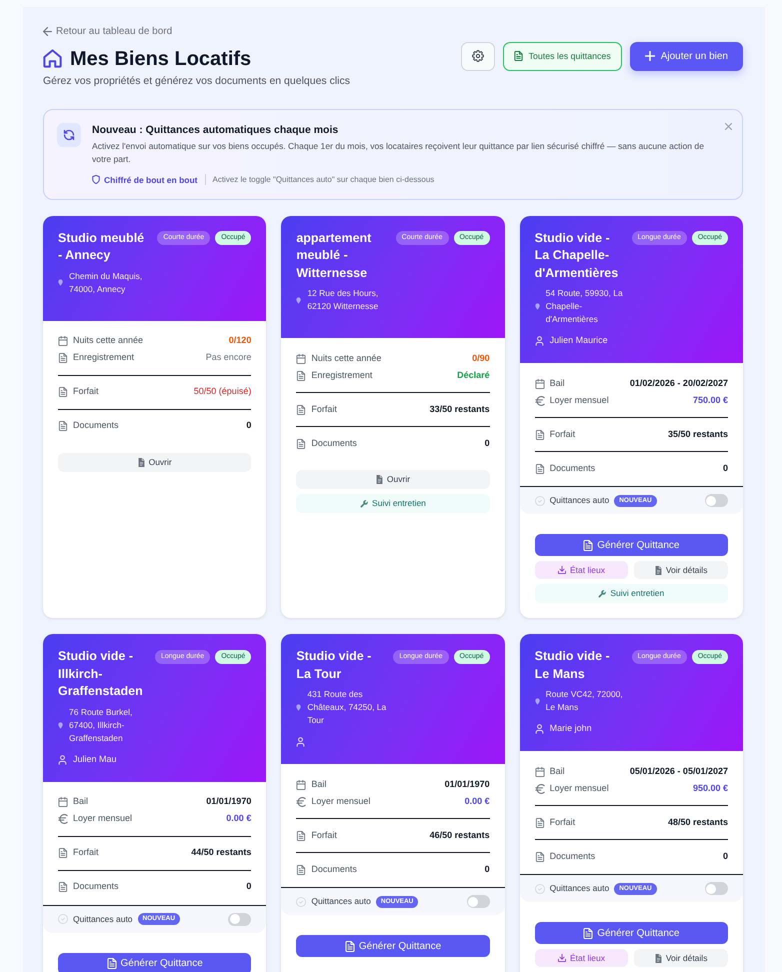  Describe the element at coordinates (579, 341) in the screenshot. I see `tenant-name: Julien Maurice` at that location.